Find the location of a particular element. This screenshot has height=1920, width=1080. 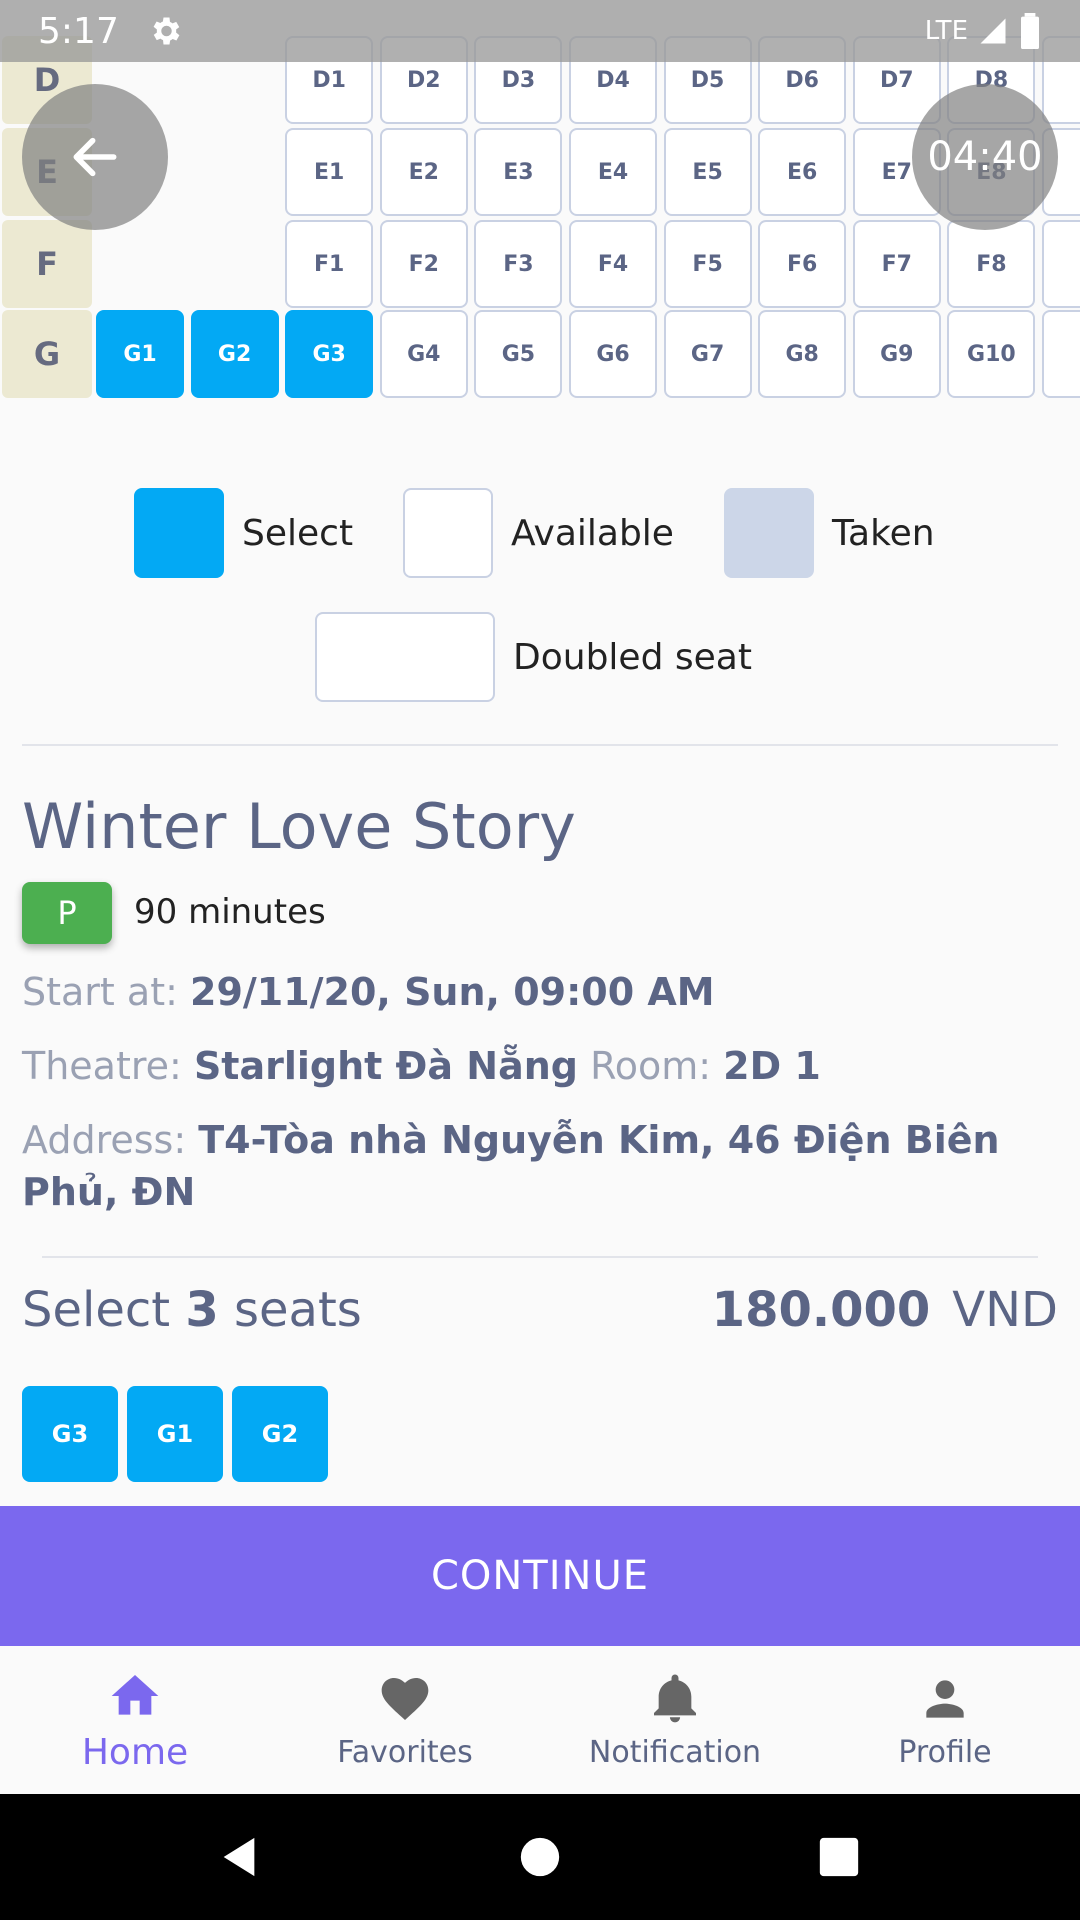

seat-button: F2 is located at coordinates (423, 264).